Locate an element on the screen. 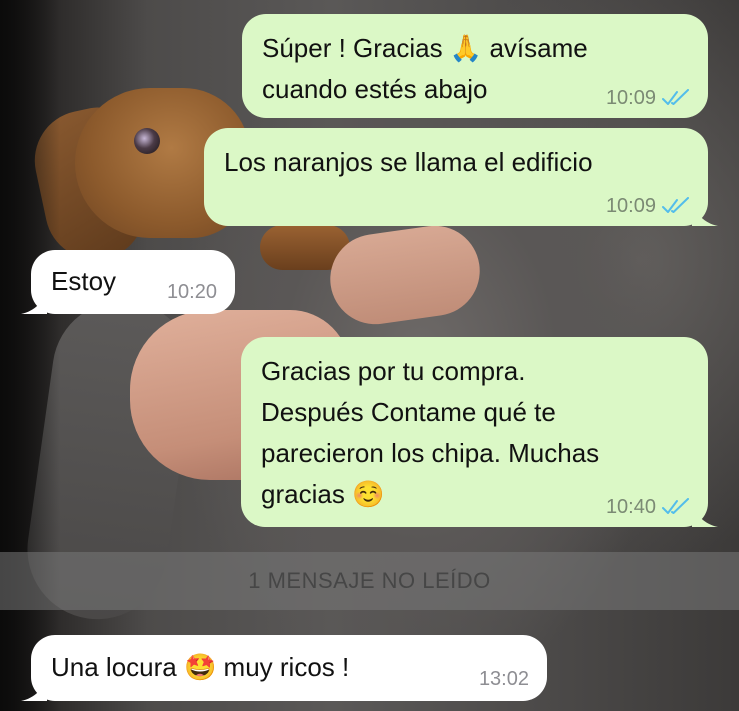 The height and width of the screenshot is (711, 739). message-time: 13:02 is located at coordinates (503, 679).